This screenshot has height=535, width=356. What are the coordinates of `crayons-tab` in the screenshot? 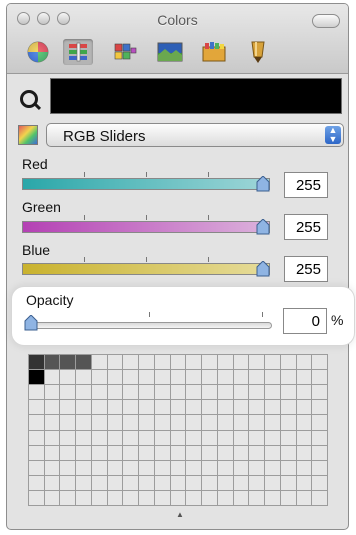 It's located at (214, 52).